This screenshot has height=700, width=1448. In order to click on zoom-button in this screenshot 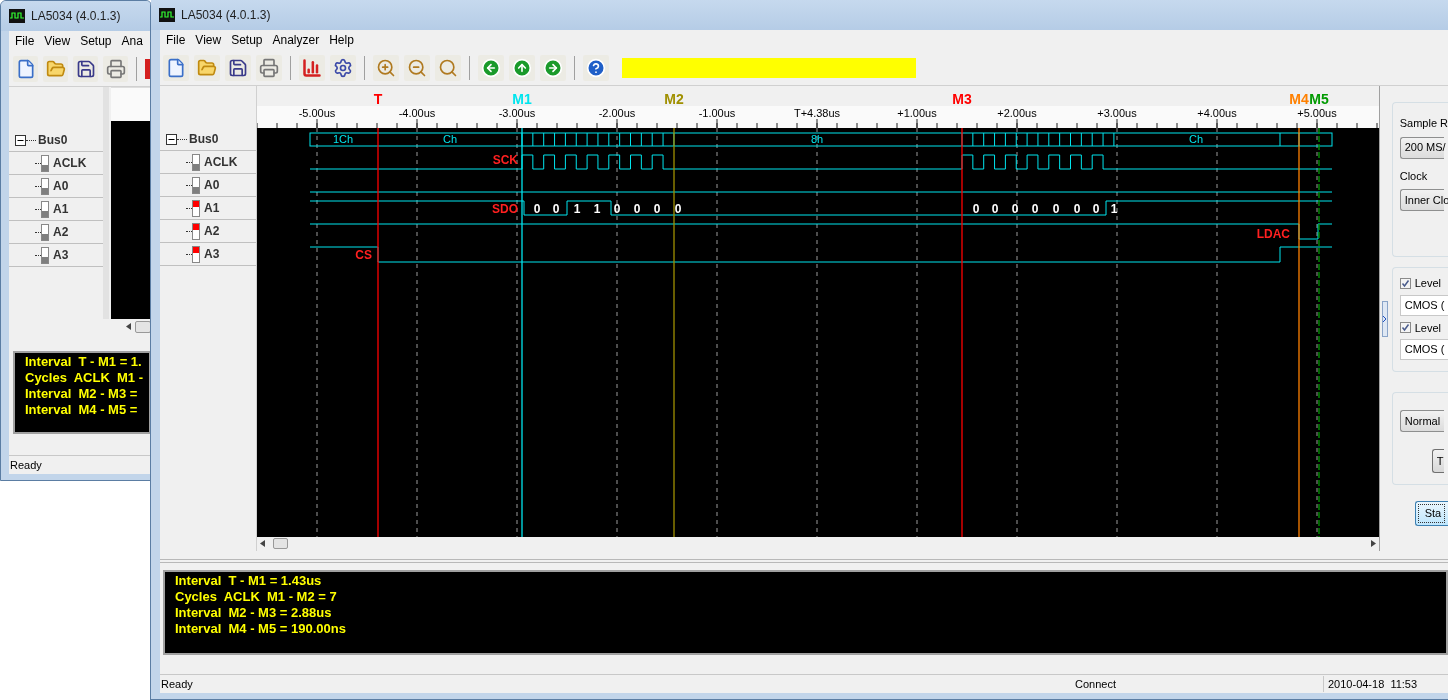, I will do `click(448, 67)`.